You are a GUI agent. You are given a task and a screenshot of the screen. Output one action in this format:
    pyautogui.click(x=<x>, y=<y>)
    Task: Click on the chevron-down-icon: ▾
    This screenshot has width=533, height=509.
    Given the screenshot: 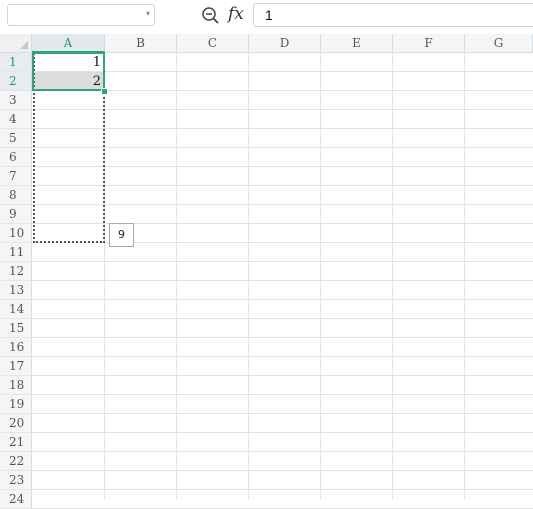 What is the action you would take?
    pyautogui.click(x=148, y=13)
    